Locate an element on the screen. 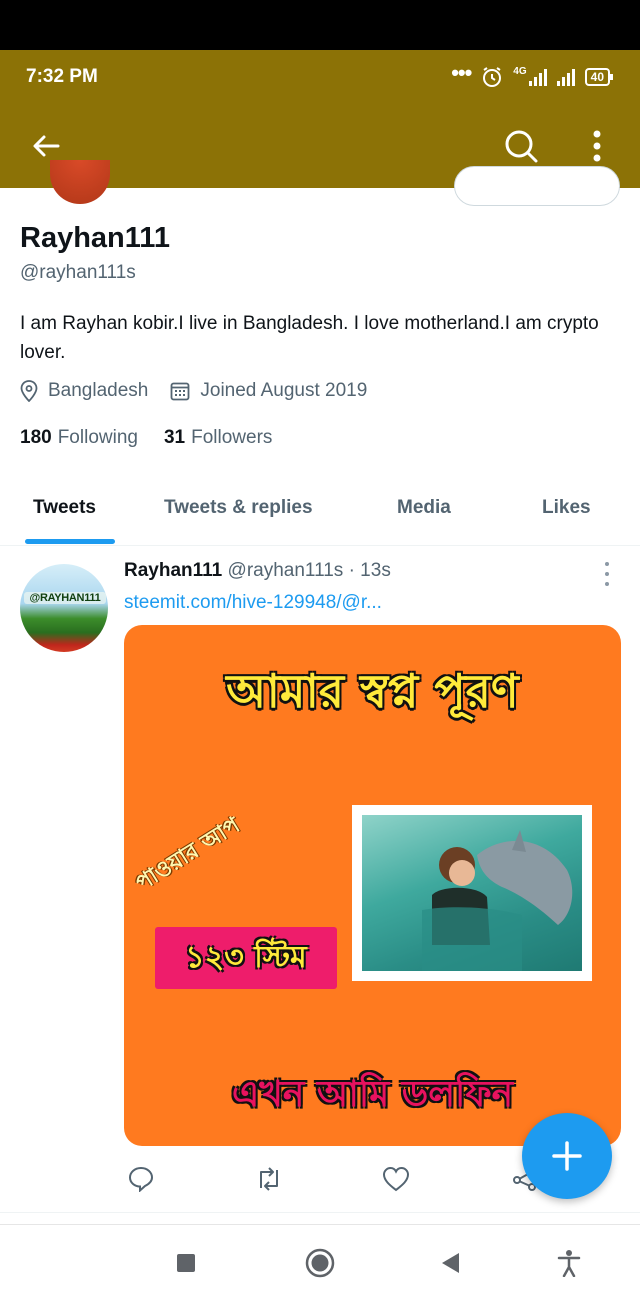 Image resolution: width=640 pixels, height=1299 pixels. tweet-author: Rayhan111 is located at coordinates (173, 570).